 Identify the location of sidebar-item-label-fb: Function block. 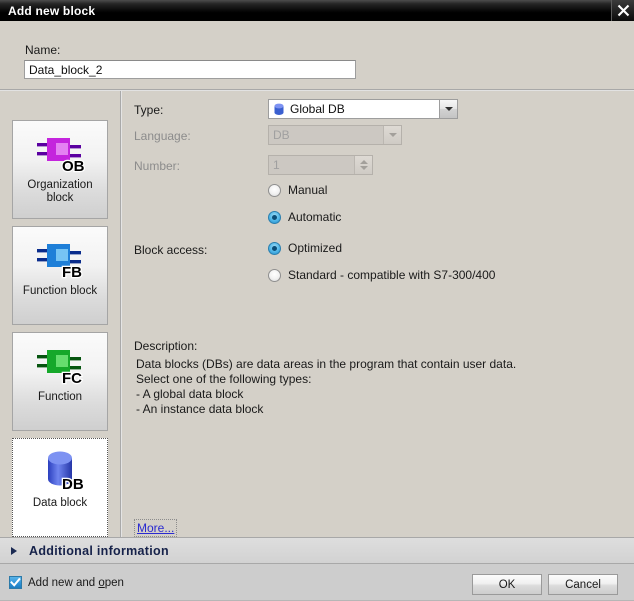
(60, 291).